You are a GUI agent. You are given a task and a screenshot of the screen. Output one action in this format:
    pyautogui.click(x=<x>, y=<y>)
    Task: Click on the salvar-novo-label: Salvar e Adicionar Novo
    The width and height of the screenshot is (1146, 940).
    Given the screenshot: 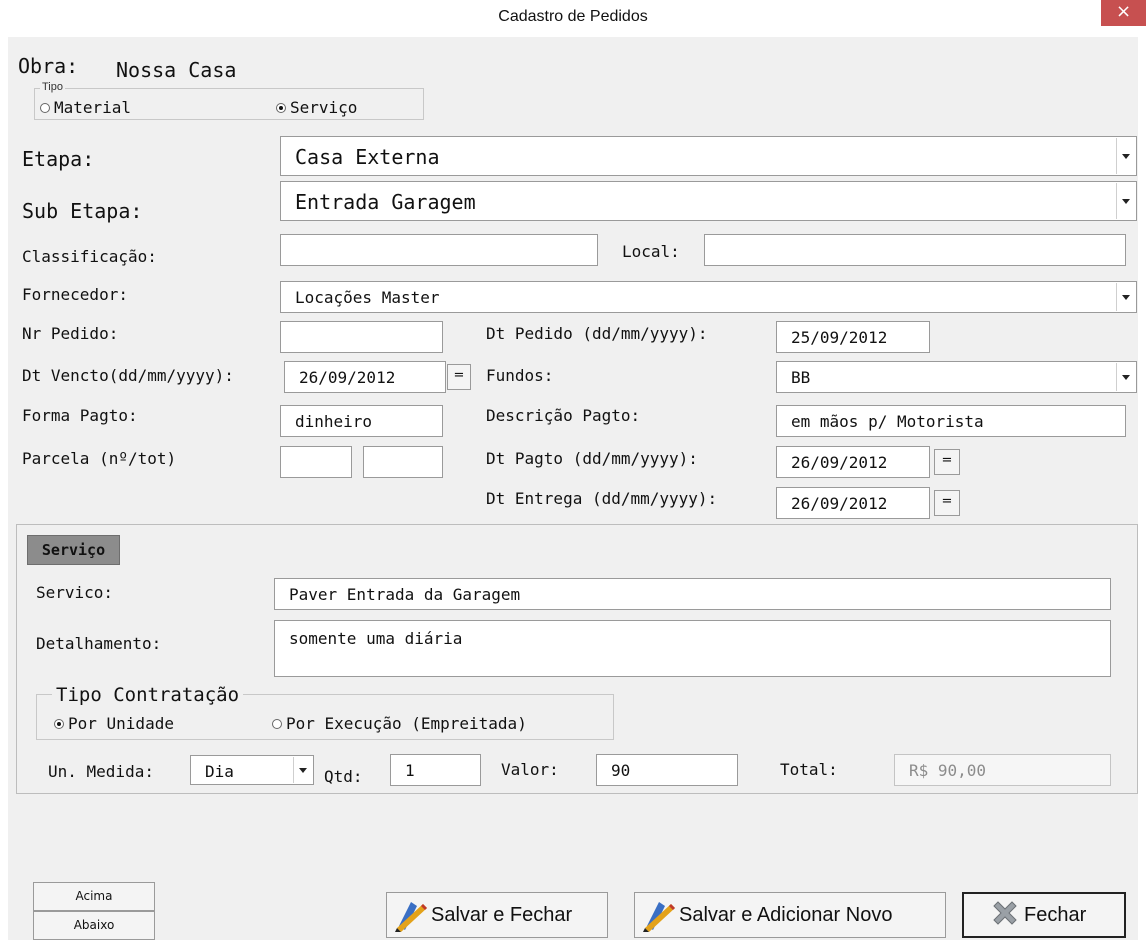 What is the action you would take?
    pyautogui.click(x=786, y=914)
    